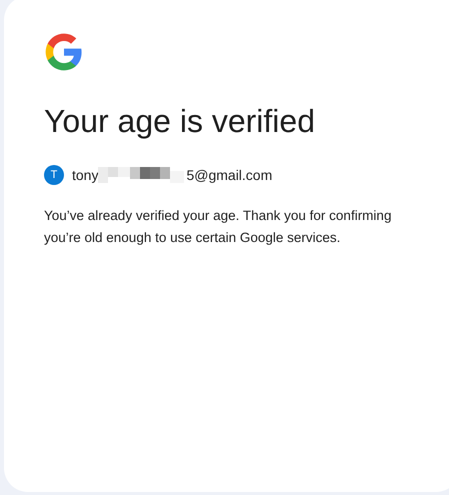 This screenshot has height=495, width=449. I want to click on page-heading: Your age is verified, so click(180, 121).